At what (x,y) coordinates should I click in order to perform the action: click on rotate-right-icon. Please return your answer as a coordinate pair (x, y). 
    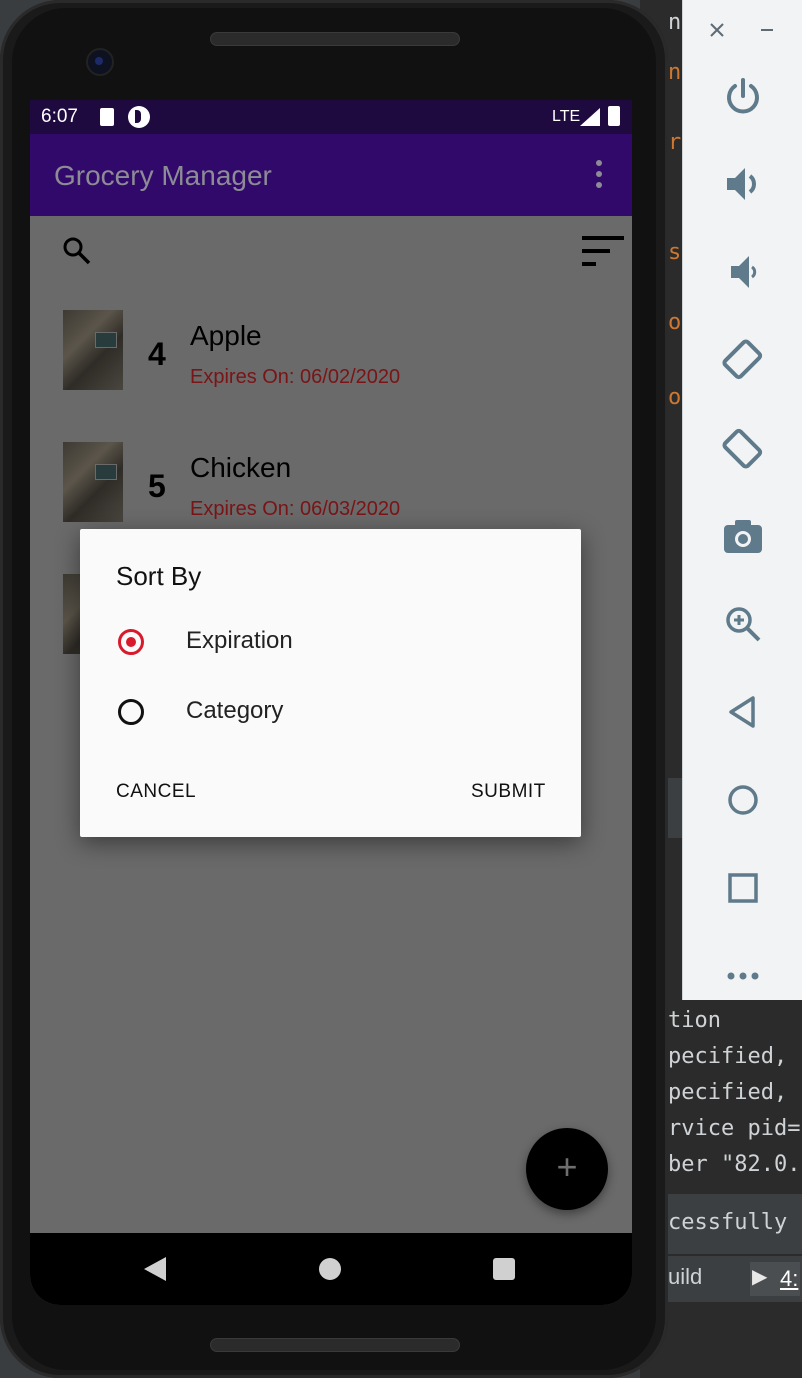
    Looking at the image, I should click on (742, 448).